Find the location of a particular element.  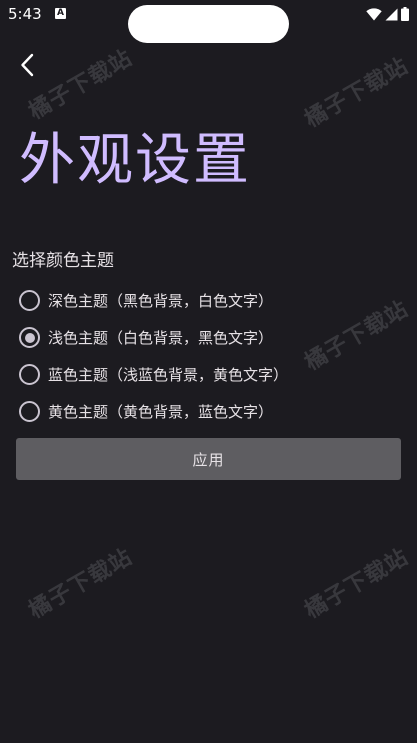

status-bar: 5:43 A is located at coordinates (208, 21).